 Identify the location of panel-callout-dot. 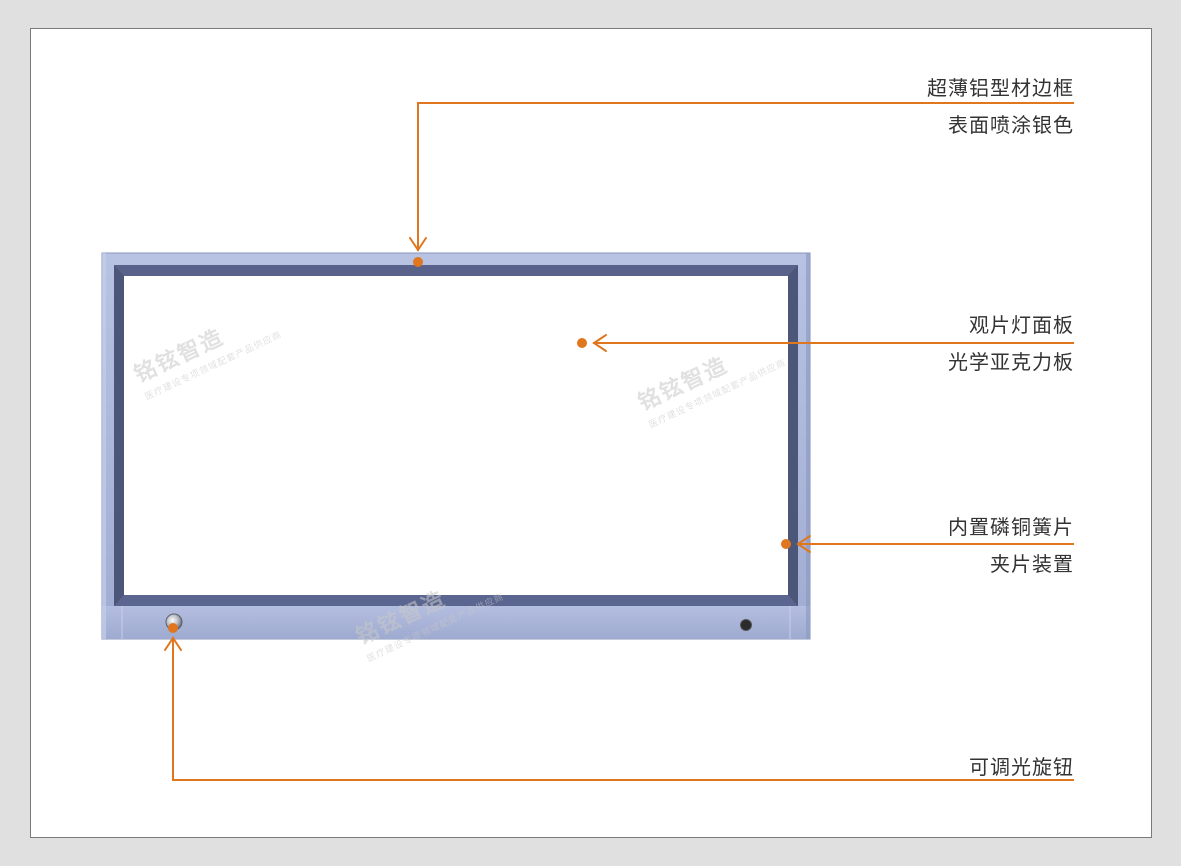
(582, 343).